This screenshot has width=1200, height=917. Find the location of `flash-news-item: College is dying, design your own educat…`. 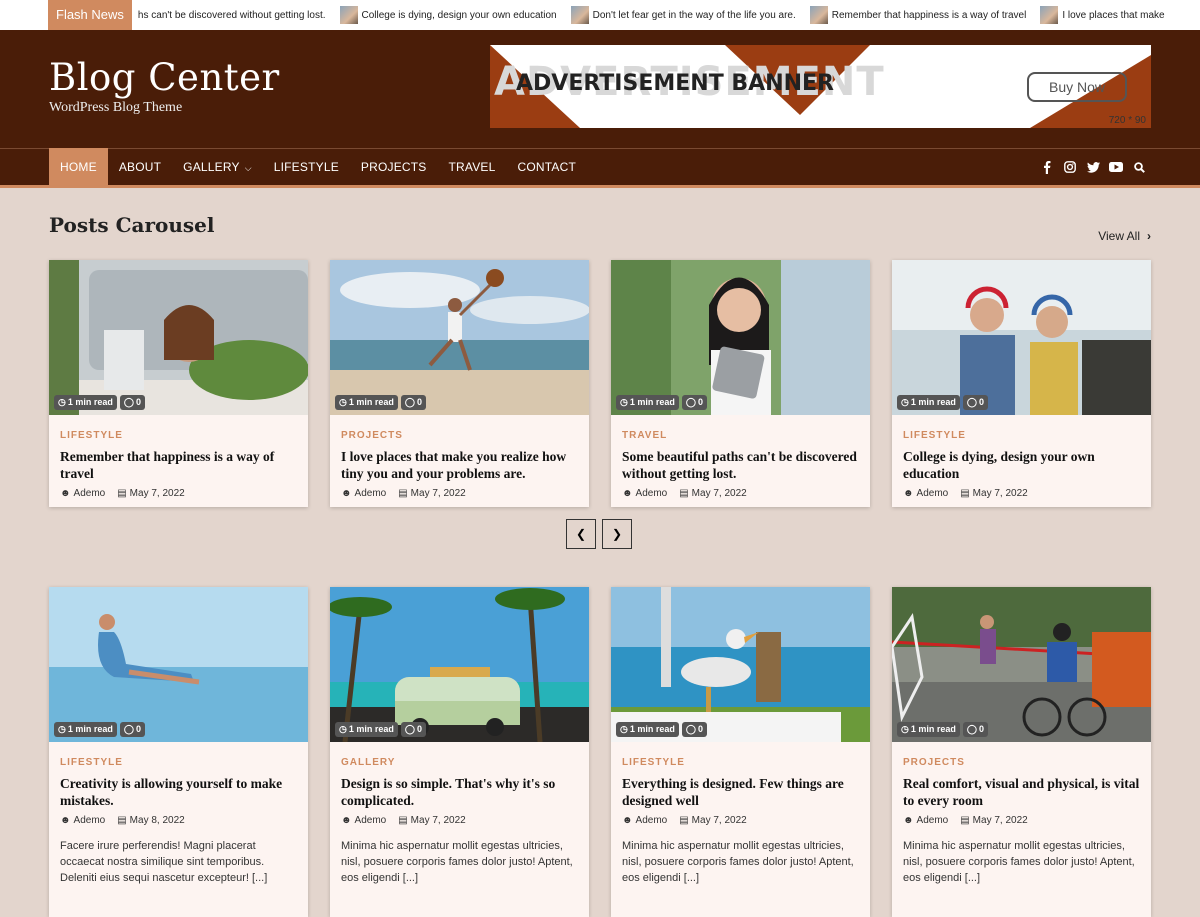

flash-news-item: College is dying, design your own educat… is located at coordinates (448, 15).